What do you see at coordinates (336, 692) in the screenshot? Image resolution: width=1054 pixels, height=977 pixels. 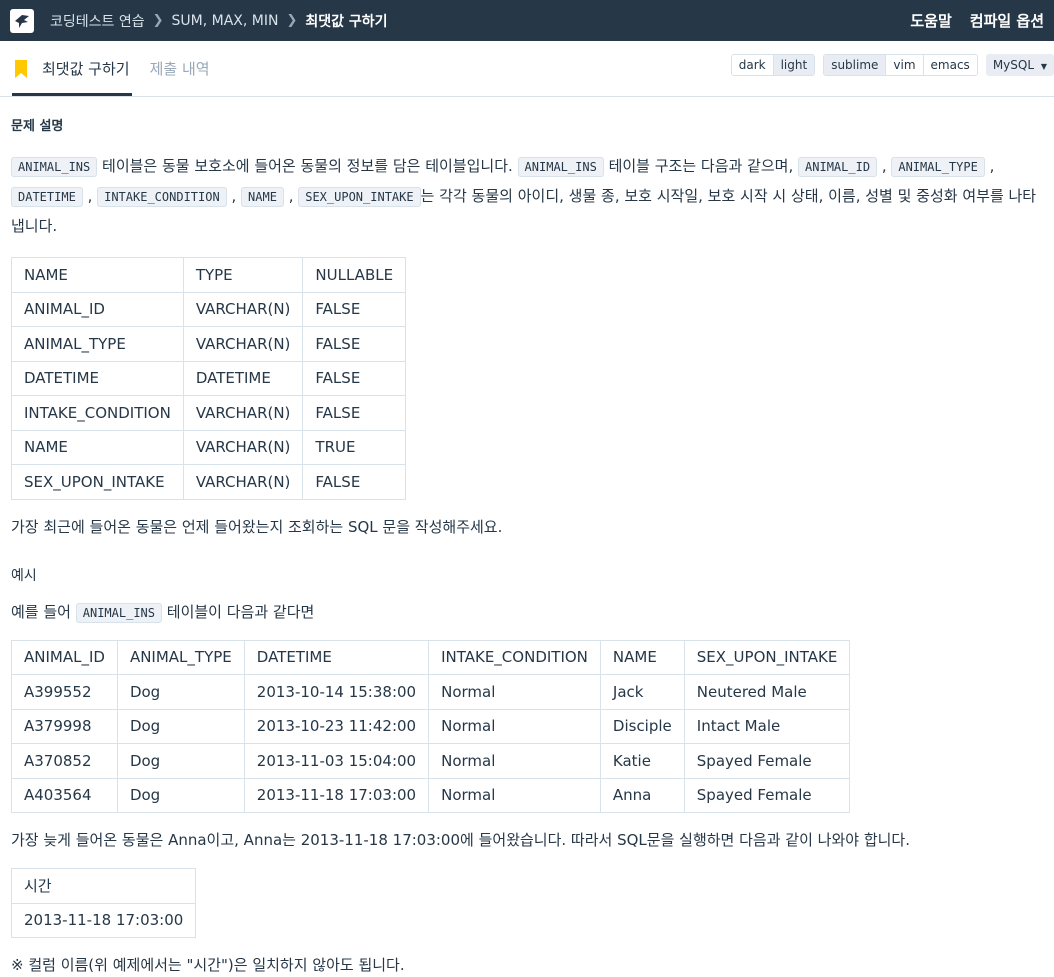 I see `table-cell: 2013-10-14 15:38:00` at bounding box center [336, 692].